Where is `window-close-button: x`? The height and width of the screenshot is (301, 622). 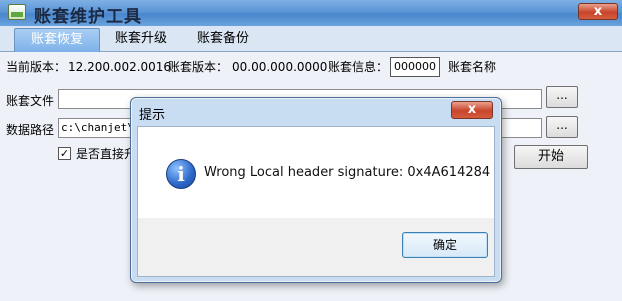
window-close-button: x is located at coordinates (598, 11).